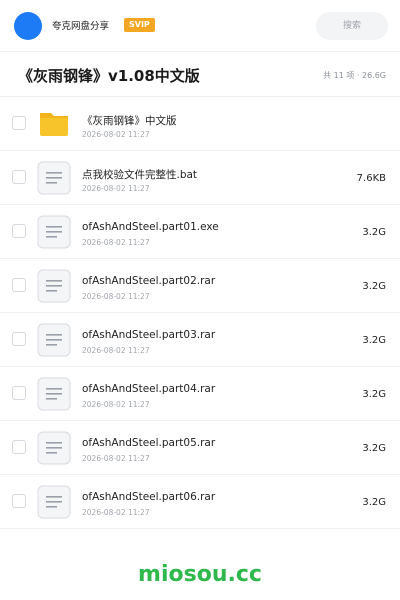  What do you see at coordinates (149, 443) in the screenshot?
I see `item-name: ofAshAndSteel.part05.rar` at bounding box center [149, 443].